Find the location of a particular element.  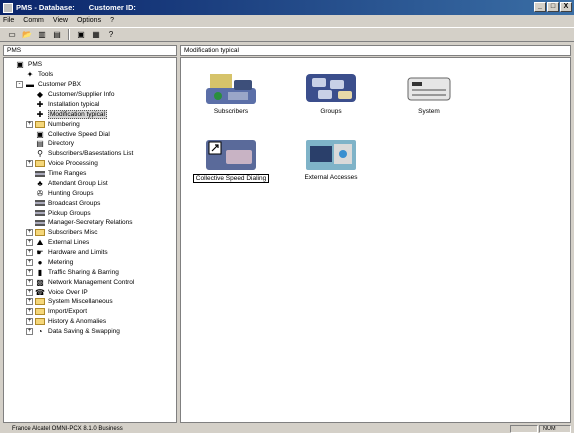

tree-node: - ▬ Customer PBX is located at coordinates (90, 85).